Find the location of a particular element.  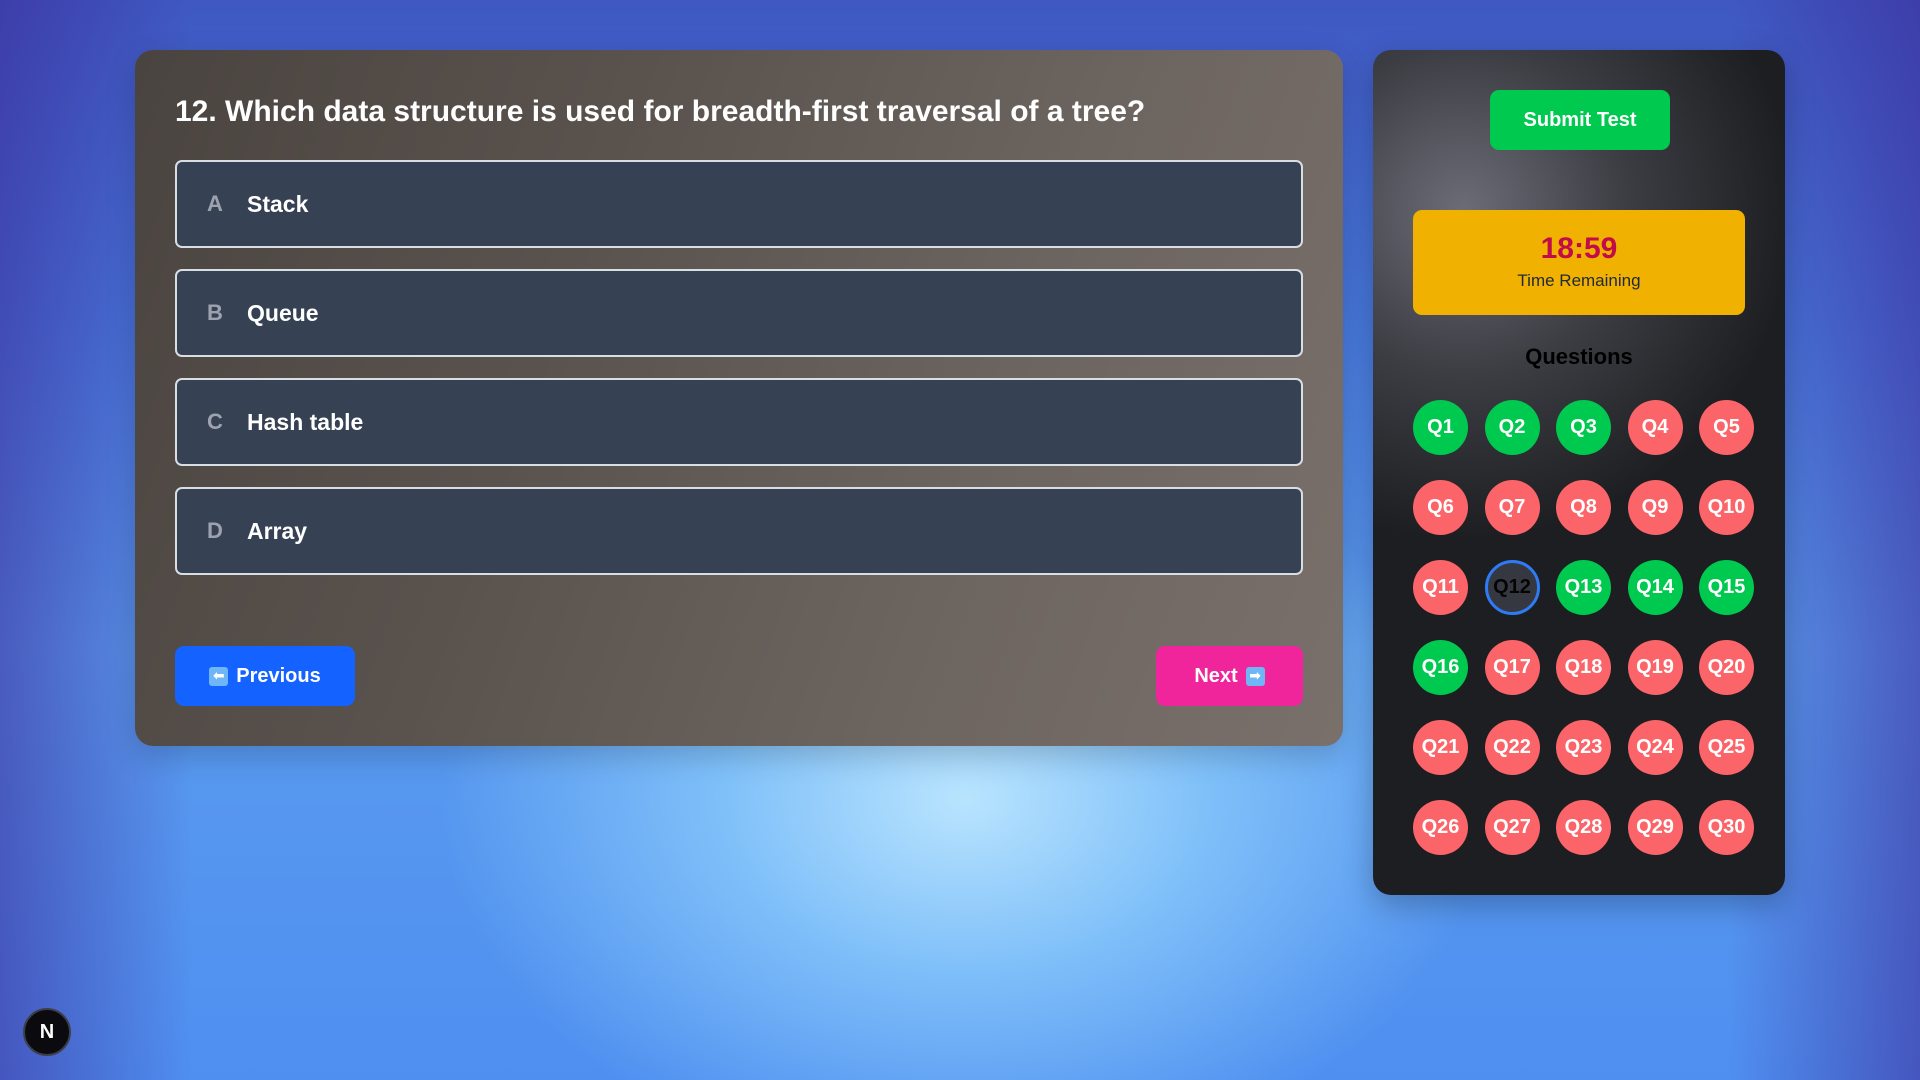

submit-test-button: Submit Test is located at coordinates (1580, 120).